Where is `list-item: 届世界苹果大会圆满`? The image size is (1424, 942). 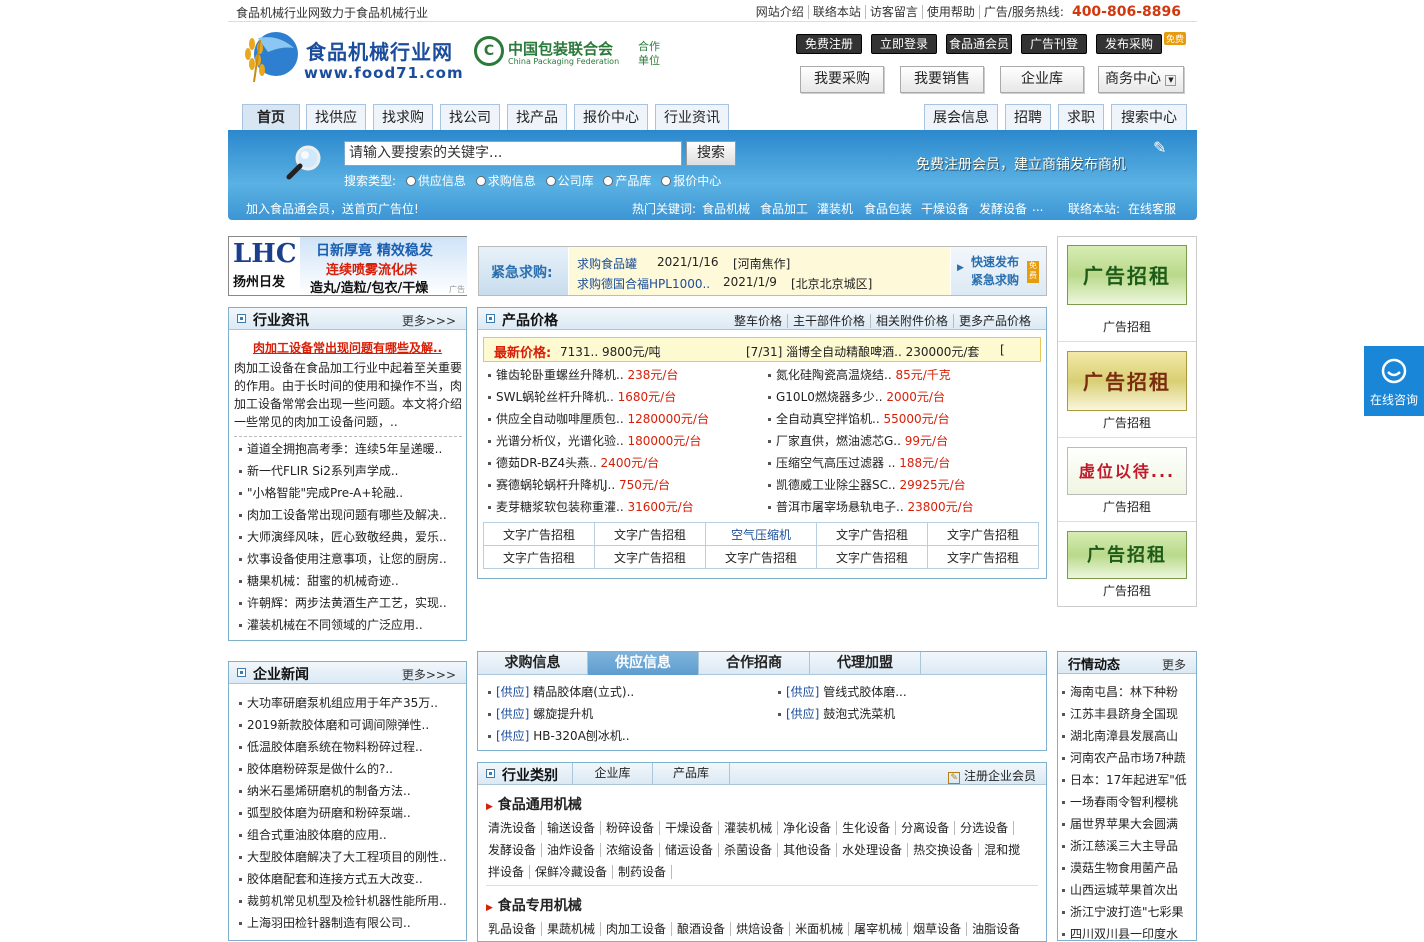
list-item: 届世界苹果大会圆满 is located at coordinates (1127, 824).